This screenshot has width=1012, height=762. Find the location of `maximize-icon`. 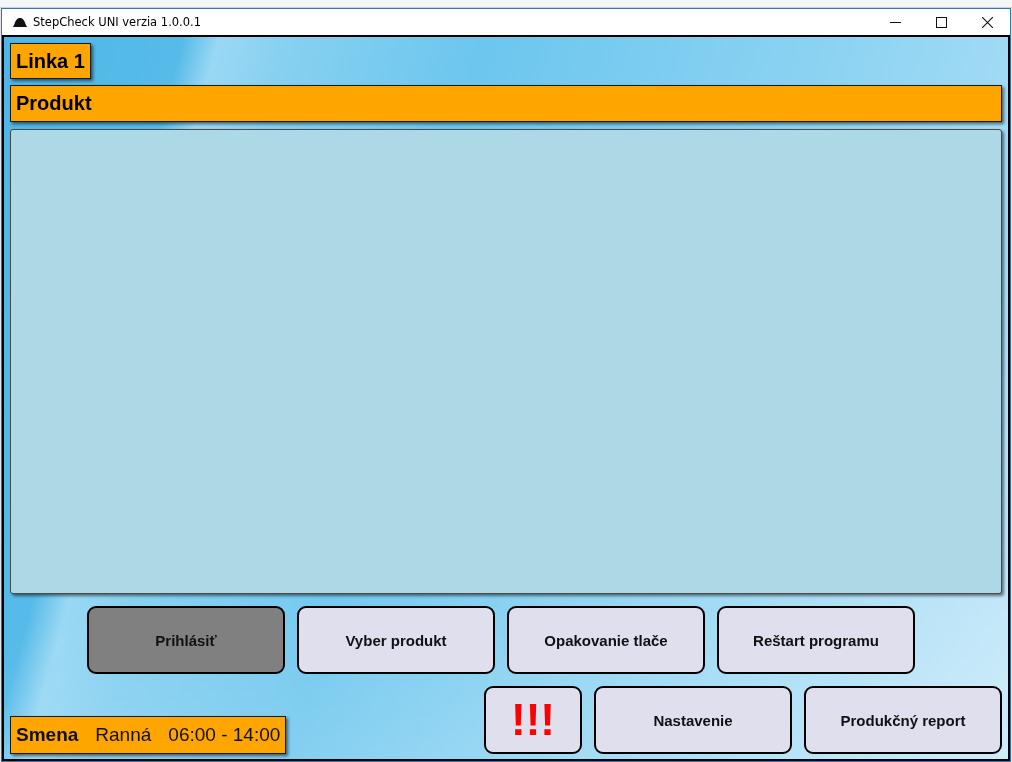

maximize-icon is located at coordinates (941, 22).